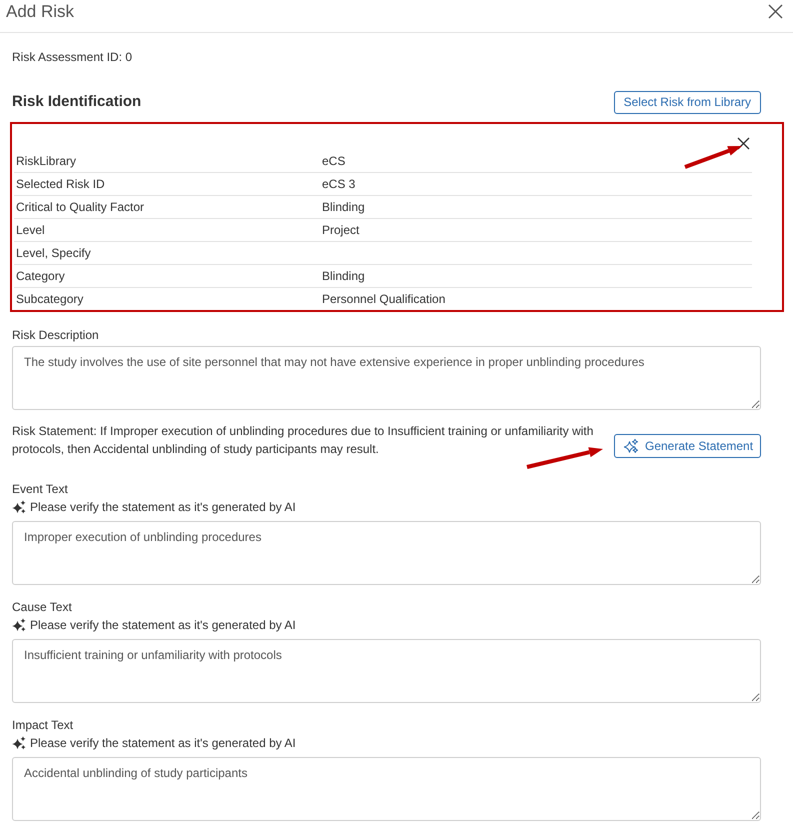 The width and height of the screenshot is (793, 838). I want to click on field-label: Category, so click(40, 276).